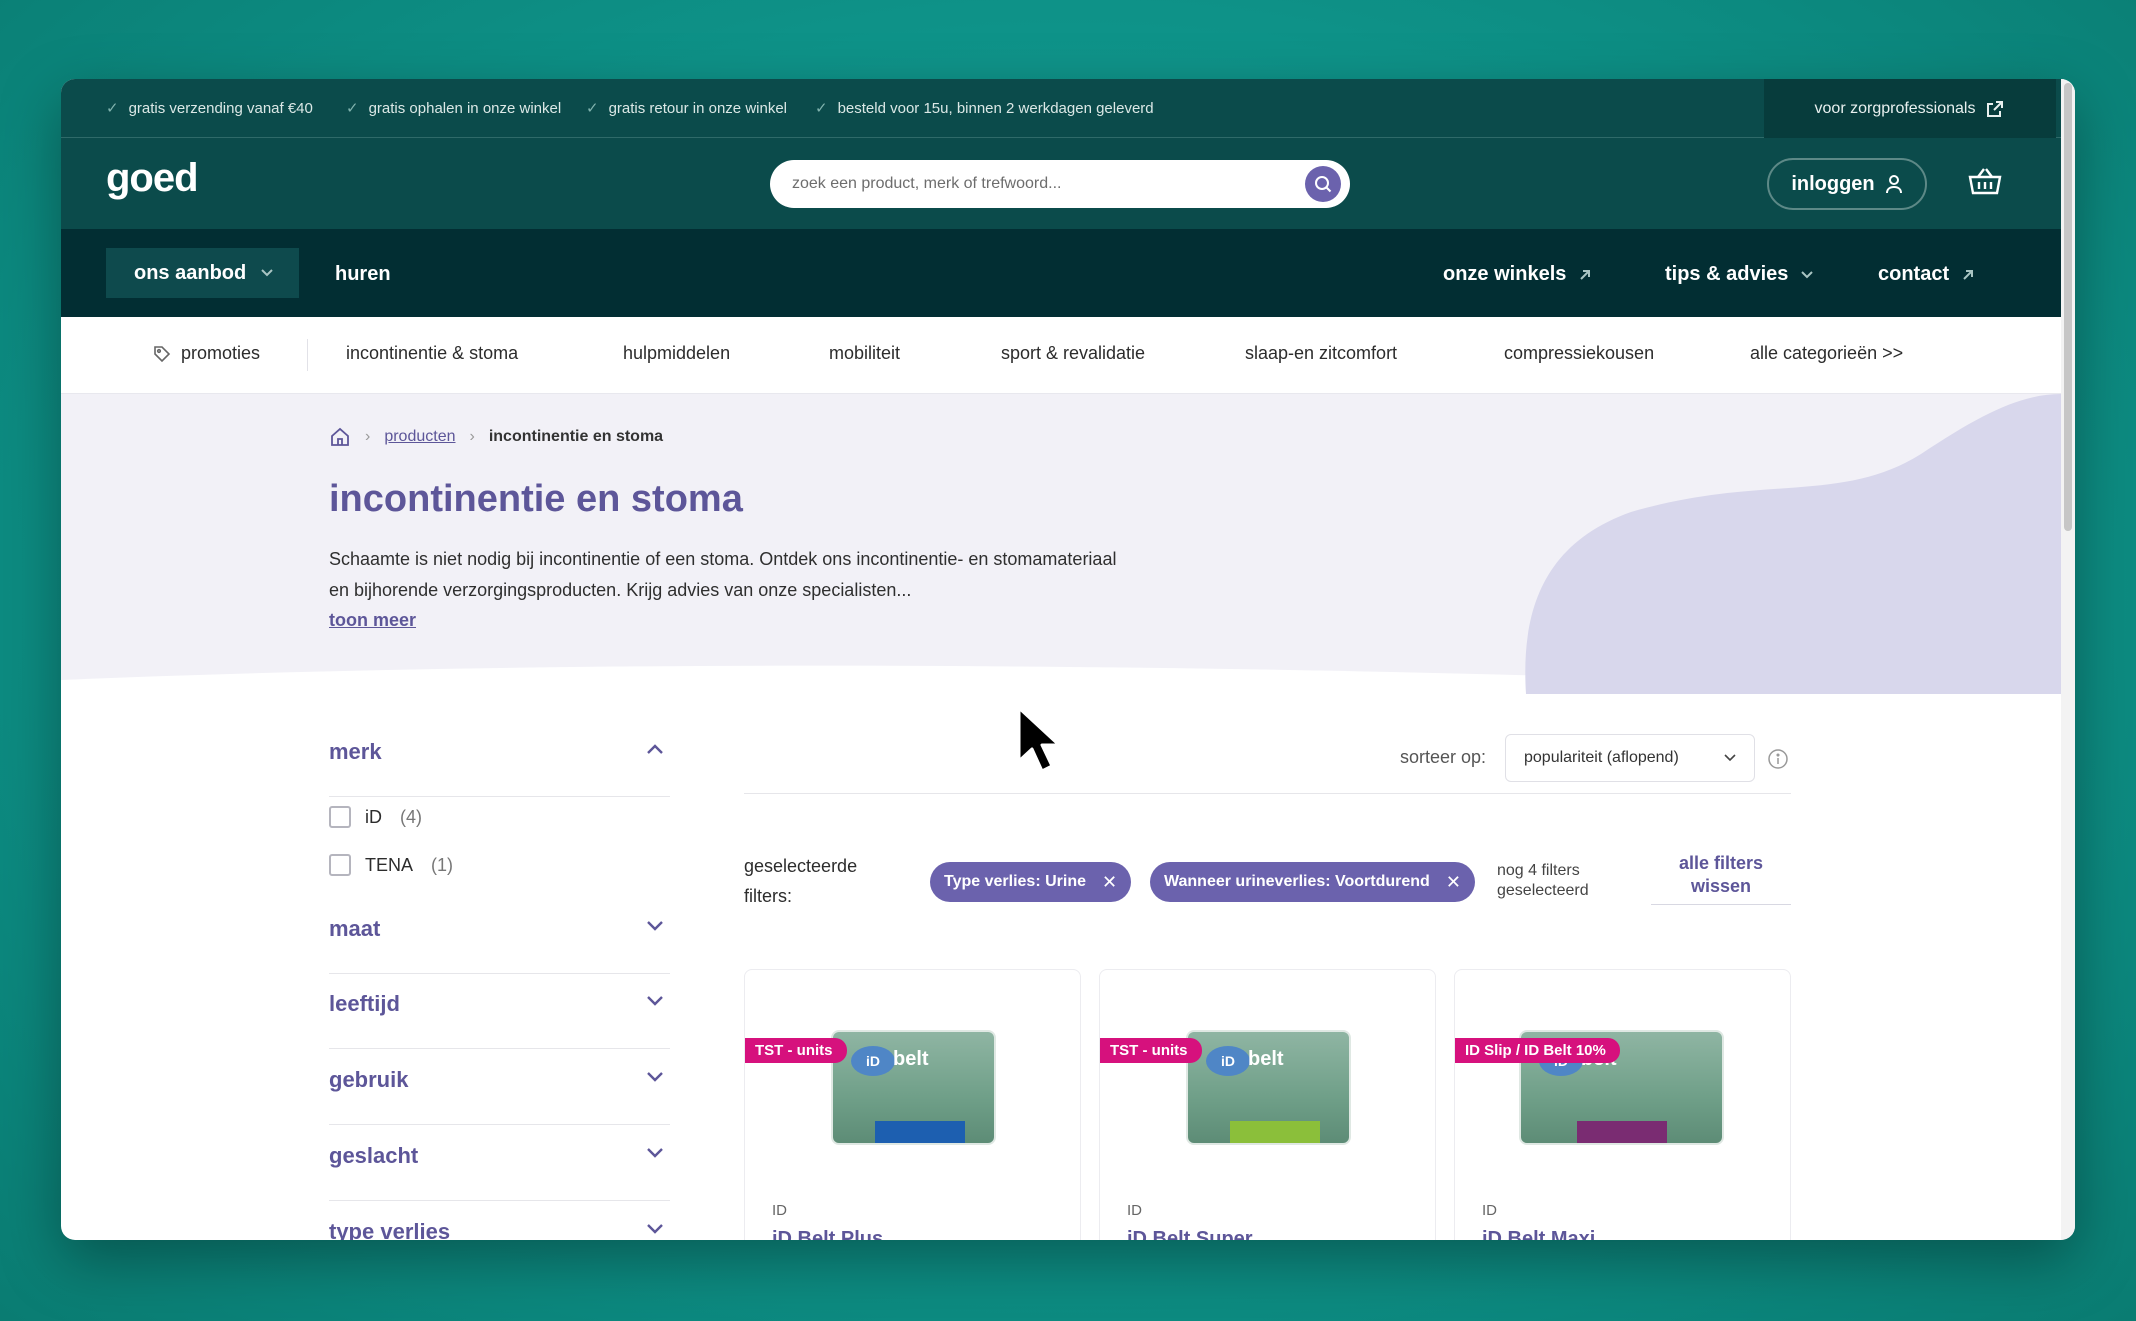 Image resolution: width=2136 pixels, height=1321 pixels. I want to click on filter-merk: merk, so click(499, 768).